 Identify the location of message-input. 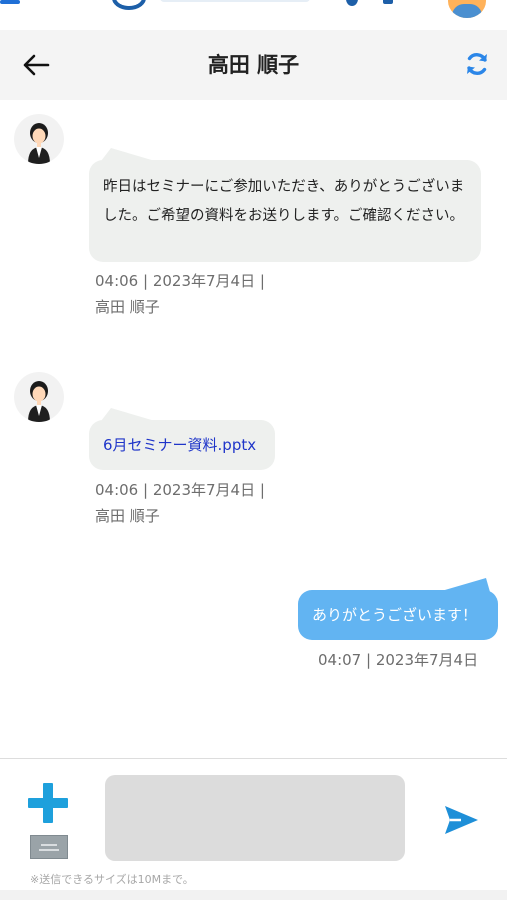
(255, 818).